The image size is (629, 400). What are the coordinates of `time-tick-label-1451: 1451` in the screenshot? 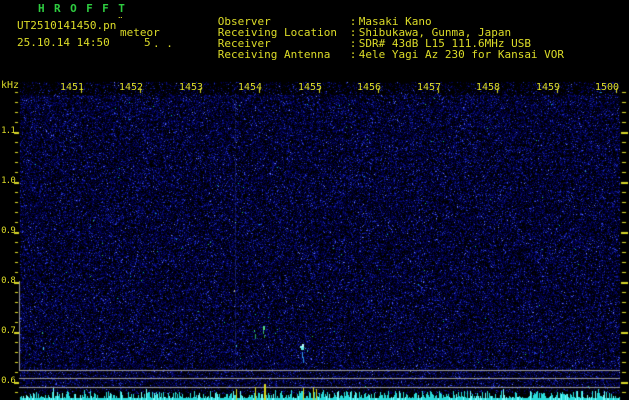 It's located at (72, 87).